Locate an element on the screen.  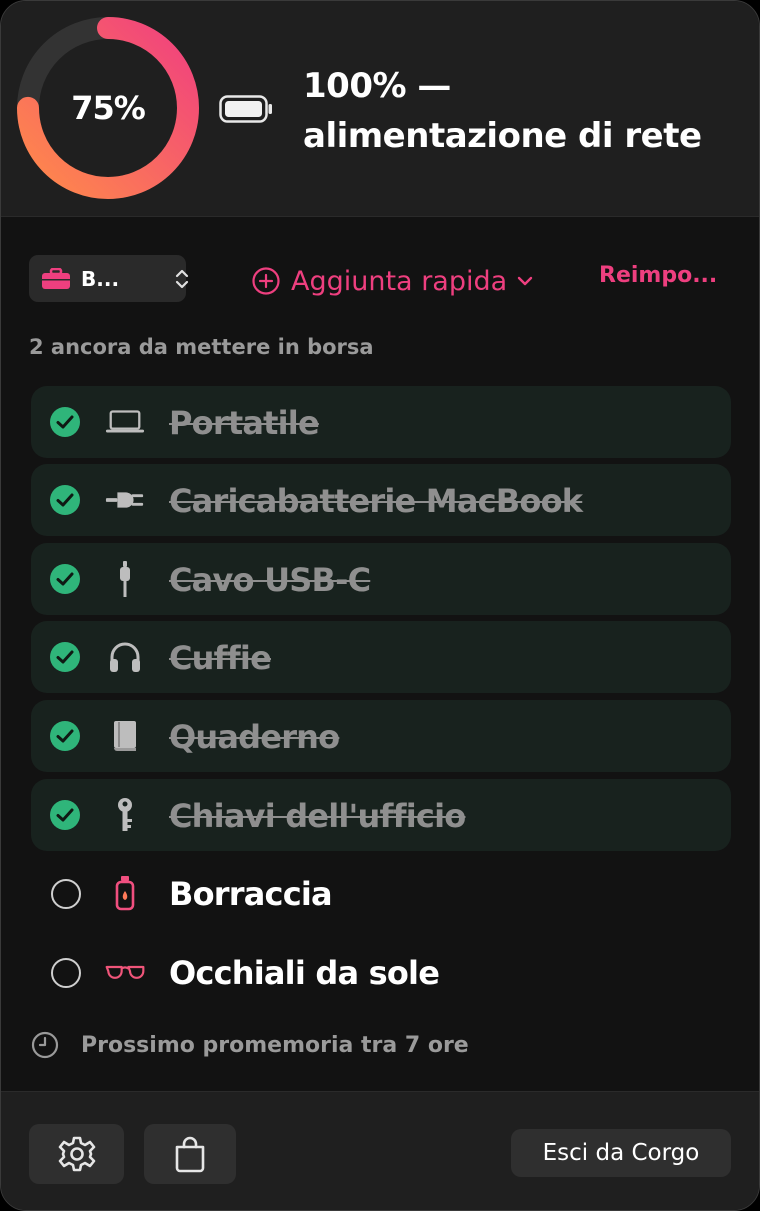
updown-chevron-icon is located at coordinates (182, 279).